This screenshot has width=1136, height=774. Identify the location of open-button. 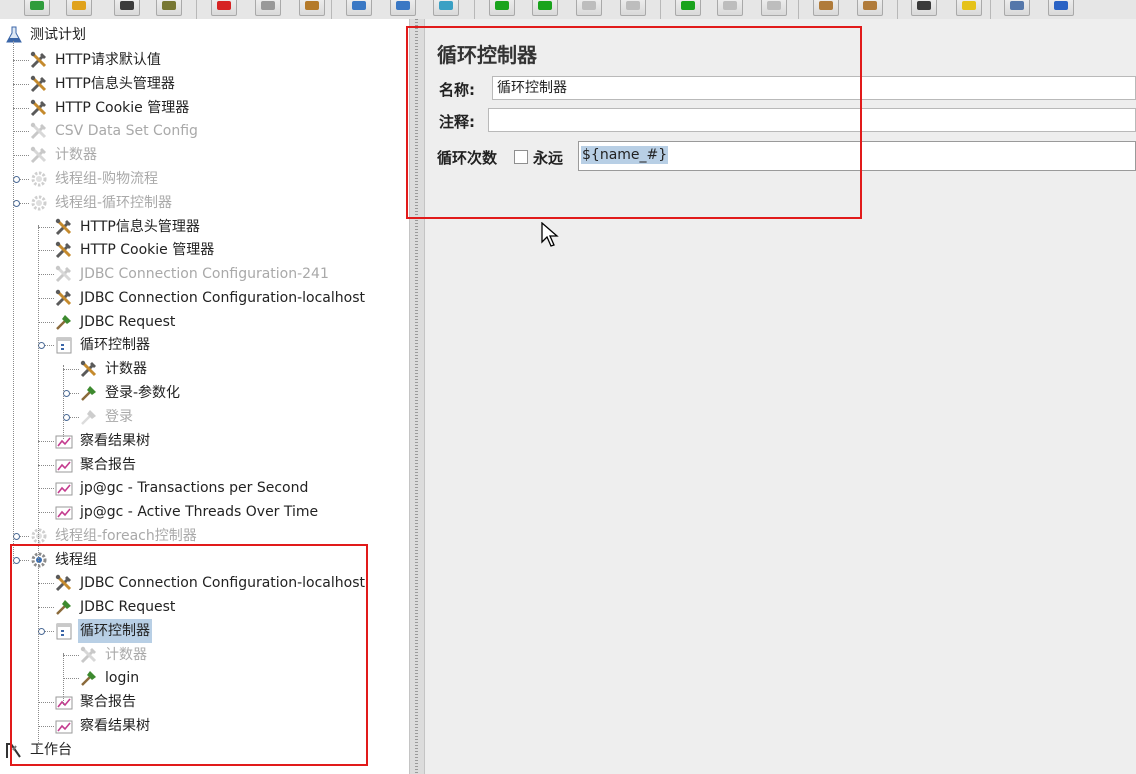
(37, 8).